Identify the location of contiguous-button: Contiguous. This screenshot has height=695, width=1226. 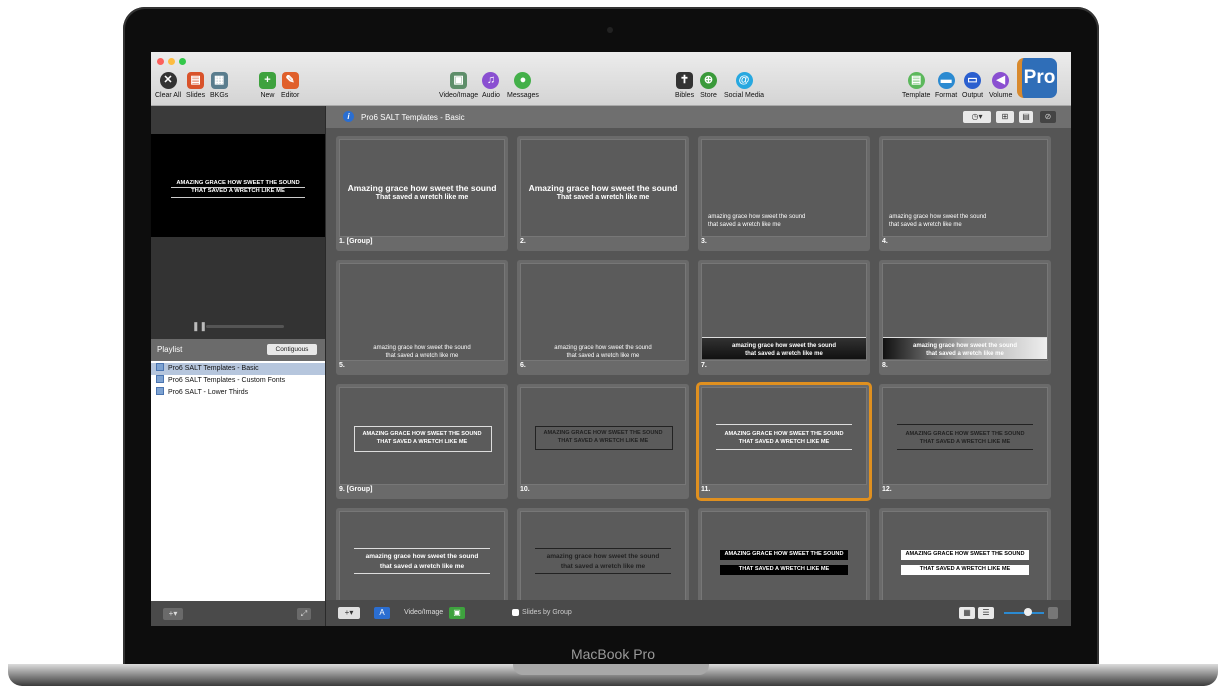
(292, 349).